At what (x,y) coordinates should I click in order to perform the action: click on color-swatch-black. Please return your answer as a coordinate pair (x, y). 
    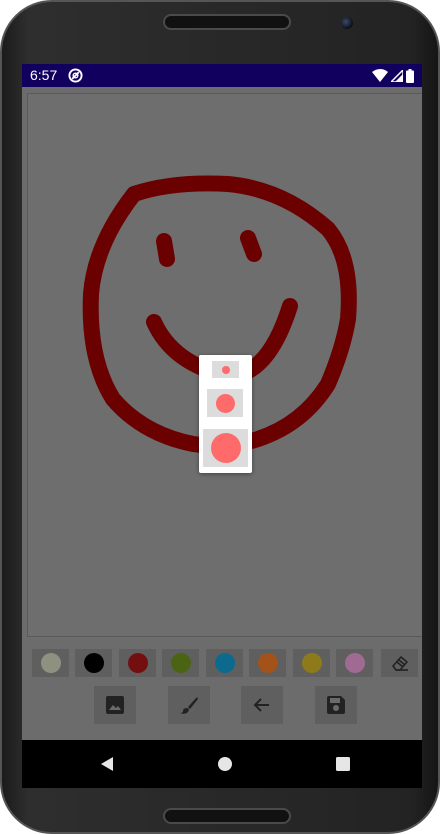
    Looking at the image, I should click on (93, 663).